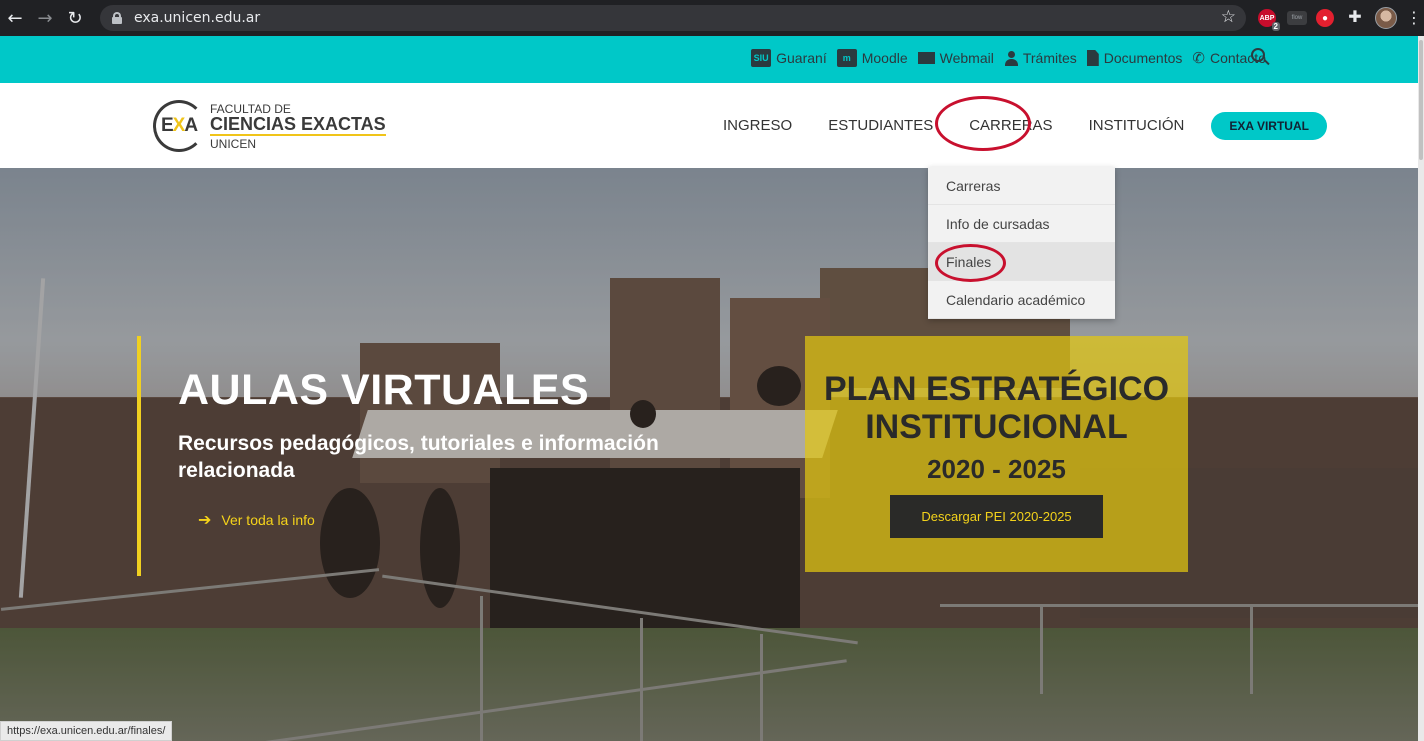 The height and width of the screenshot is (741, 1424). I want to click on nav-ingreso: INGRESO, so click(757, 125).